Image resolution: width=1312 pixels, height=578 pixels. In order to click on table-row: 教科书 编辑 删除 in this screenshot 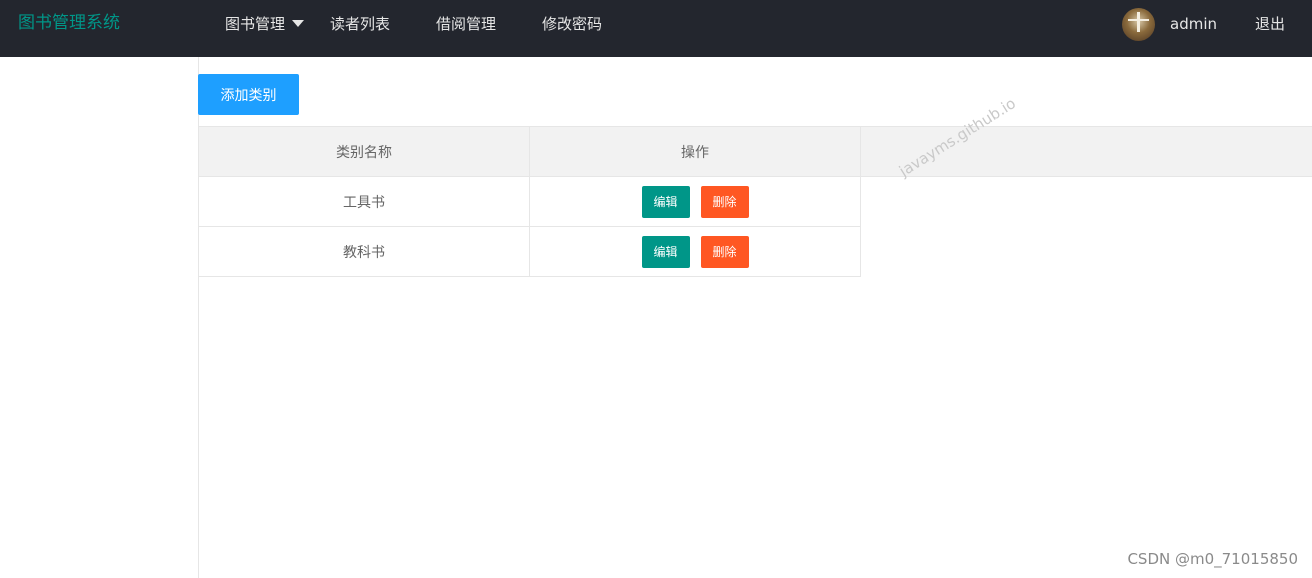, I will do `click(529, 251)`.